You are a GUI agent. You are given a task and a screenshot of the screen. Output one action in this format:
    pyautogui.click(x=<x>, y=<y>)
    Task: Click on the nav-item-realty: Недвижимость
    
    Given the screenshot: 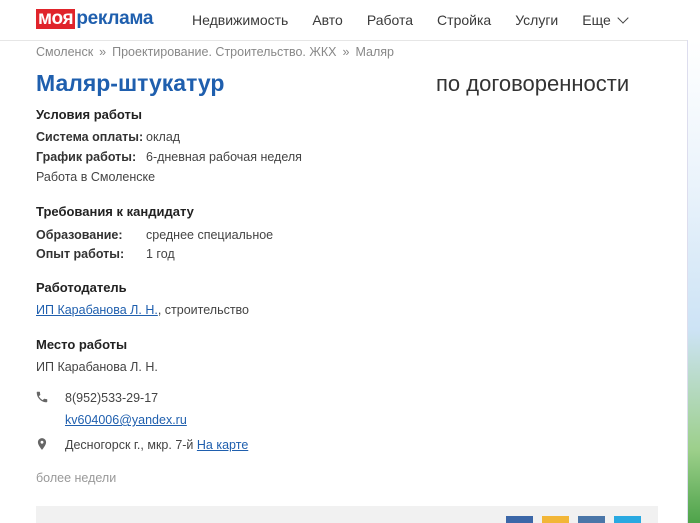 What is the action you would take?
    pyautogui.click(x=240, y=20)
    